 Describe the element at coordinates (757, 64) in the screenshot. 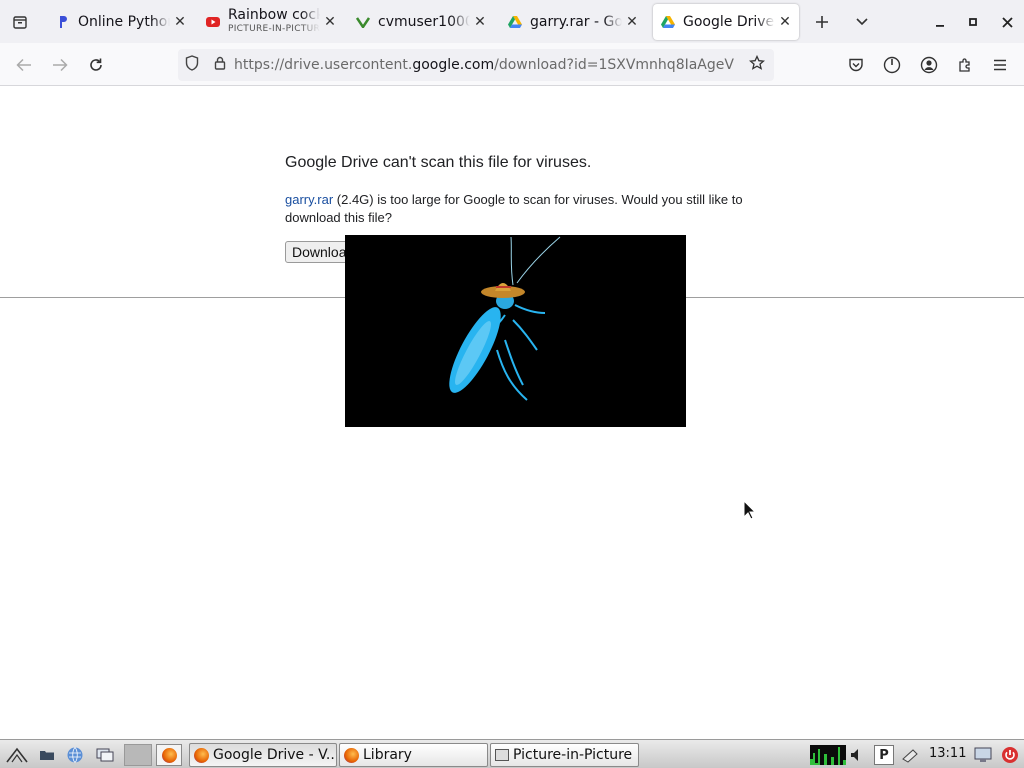

I see `bookmark-star-icon` at that location.